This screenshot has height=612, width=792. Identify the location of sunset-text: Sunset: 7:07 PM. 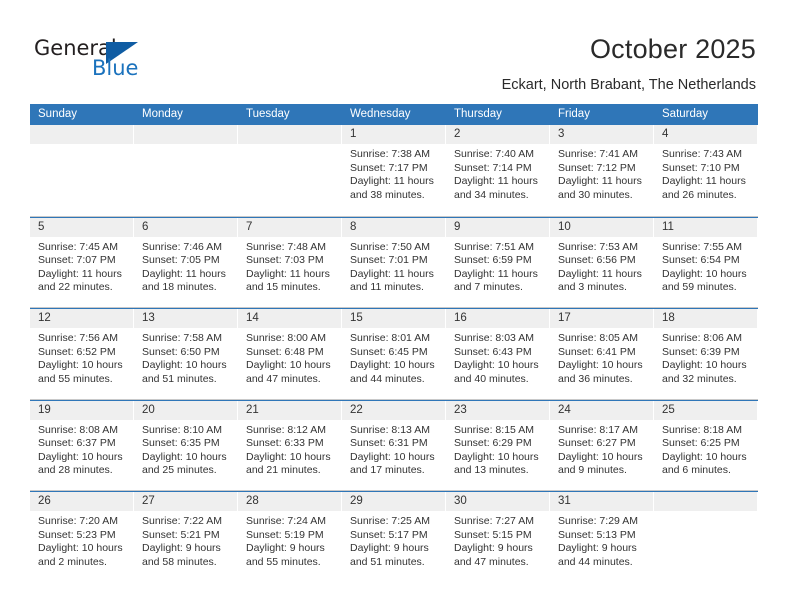
(77, 260).